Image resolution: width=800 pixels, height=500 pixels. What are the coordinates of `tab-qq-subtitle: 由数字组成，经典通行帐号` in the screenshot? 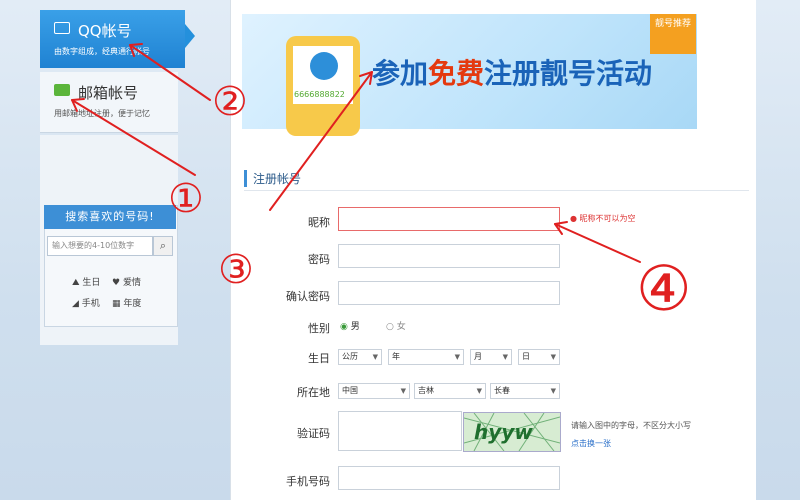 It's located at (102, 51).